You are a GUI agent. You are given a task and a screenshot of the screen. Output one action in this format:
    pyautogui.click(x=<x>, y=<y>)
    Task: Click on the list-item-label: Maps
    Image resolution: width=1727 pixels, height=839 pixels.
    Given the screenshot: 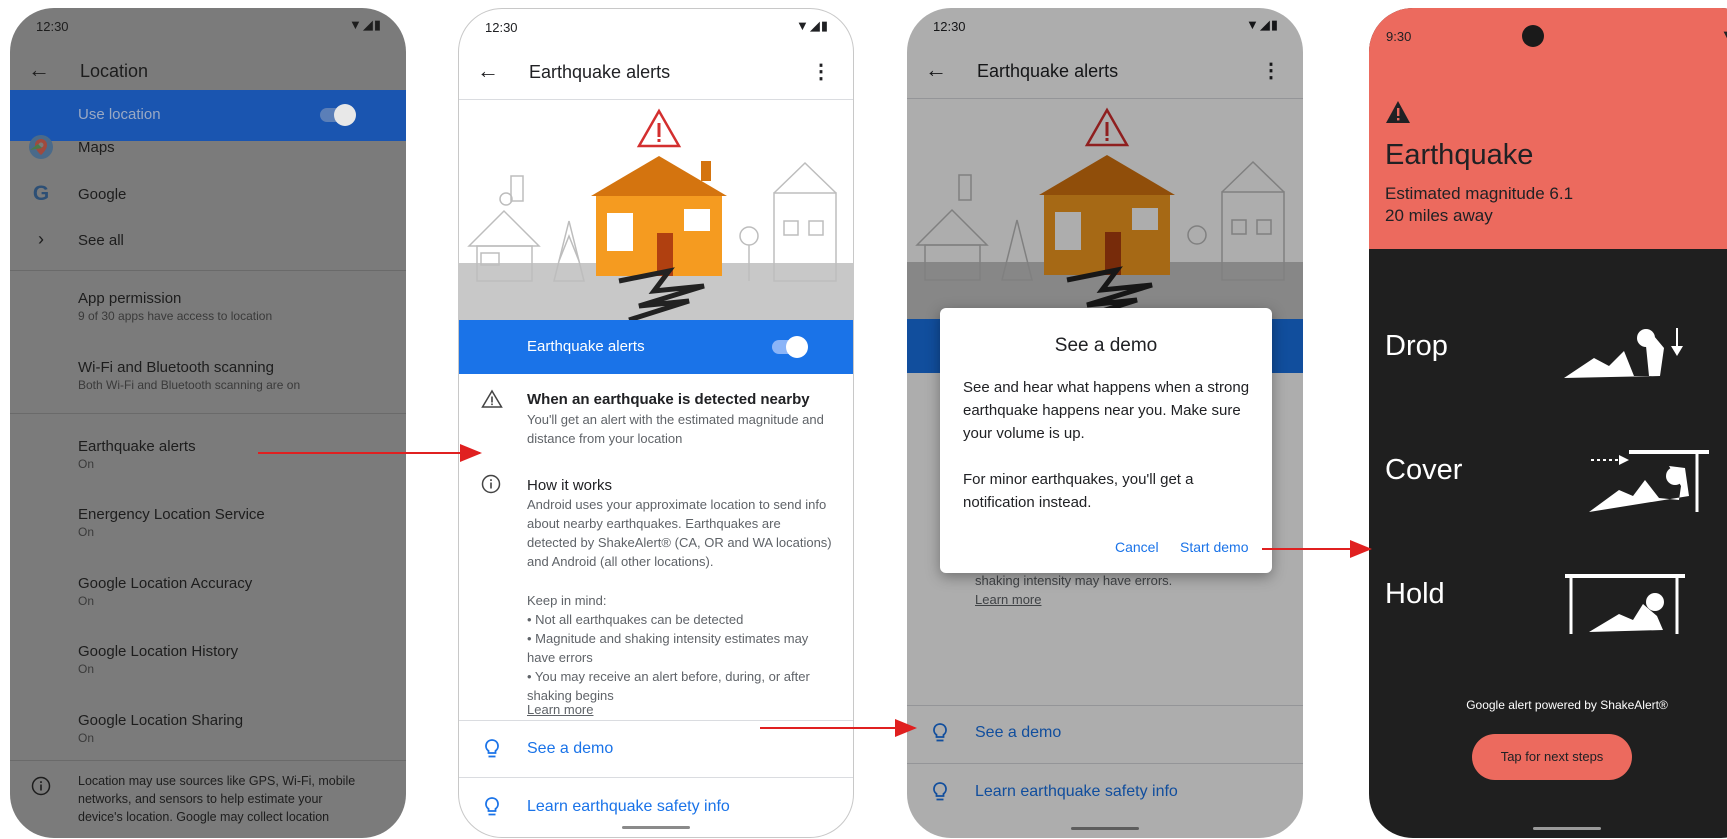 What is the action you would take?
    pyautogui.click(x=96, y=147)
    